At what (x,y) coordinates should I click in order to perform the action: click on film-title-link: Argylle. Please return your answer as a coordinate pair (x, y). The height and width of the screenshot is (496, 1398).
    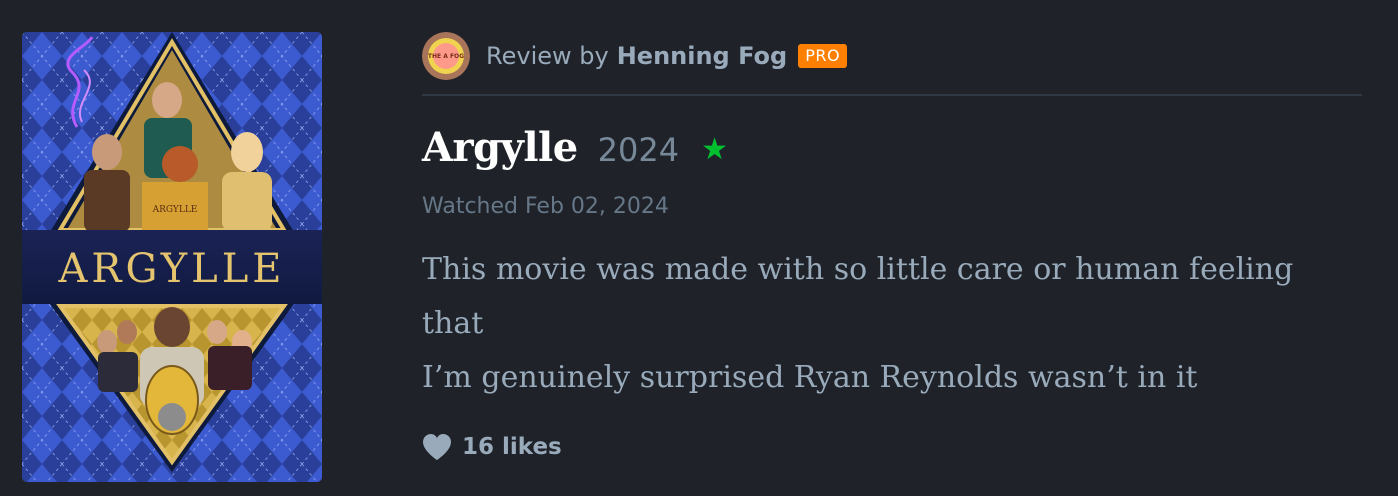
    Looking at the image, I should click on (500, 147).